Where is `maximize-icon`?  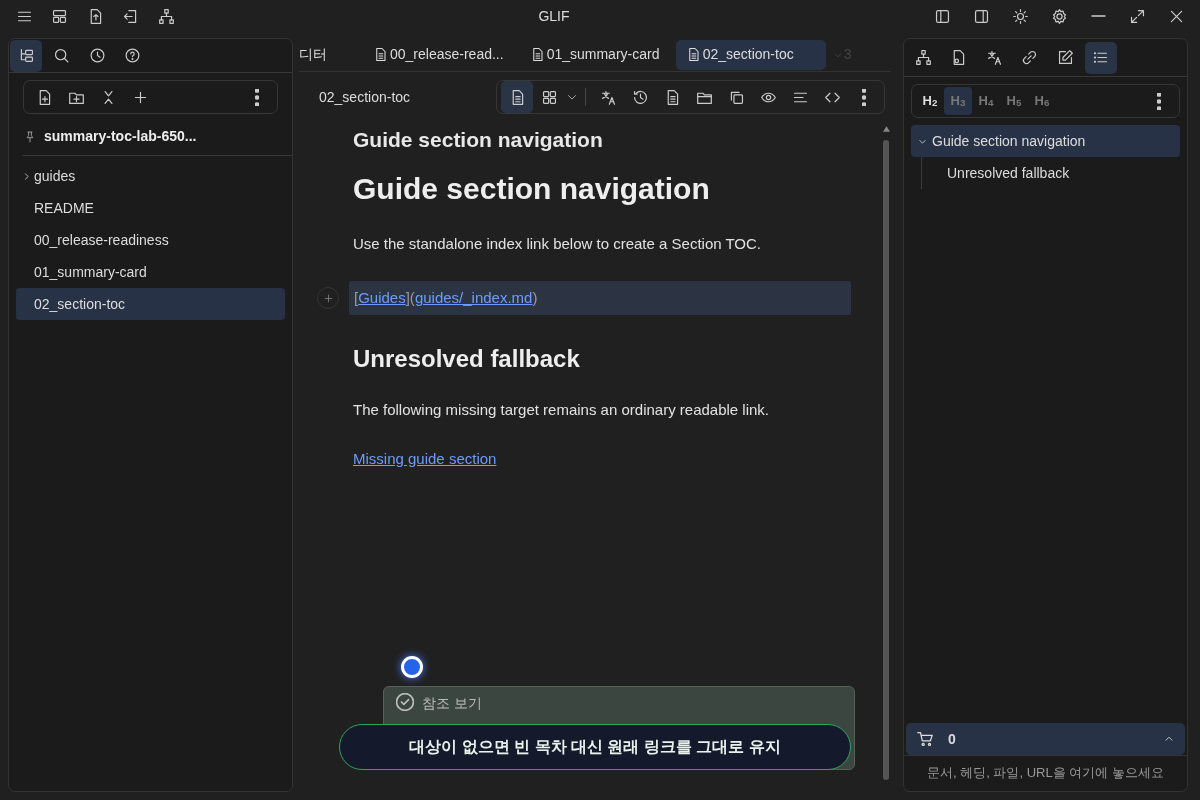 maximize-icon is located at coordinates (1137, 16).